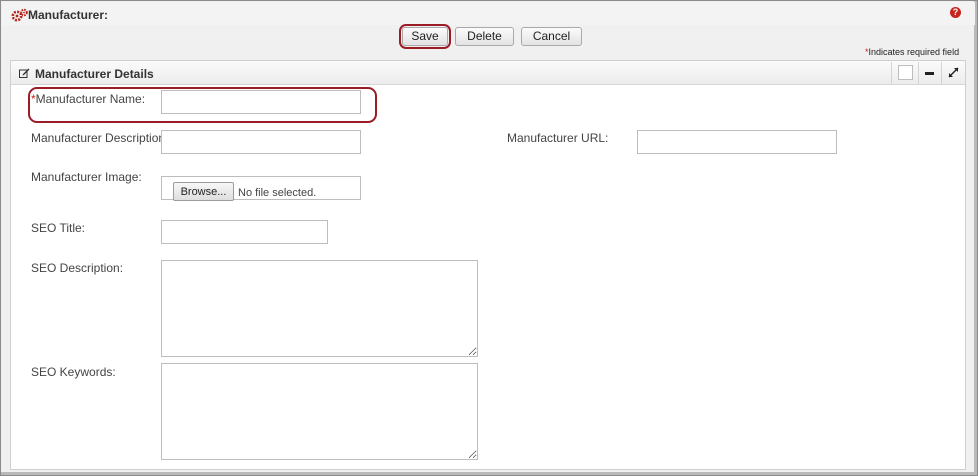 The image size is (978, 476). What do you see at coordinates (73, 372) in the screenshot?
I see `seo-keywords-label: SEO Keywords:` at bounding box center [73, 372].